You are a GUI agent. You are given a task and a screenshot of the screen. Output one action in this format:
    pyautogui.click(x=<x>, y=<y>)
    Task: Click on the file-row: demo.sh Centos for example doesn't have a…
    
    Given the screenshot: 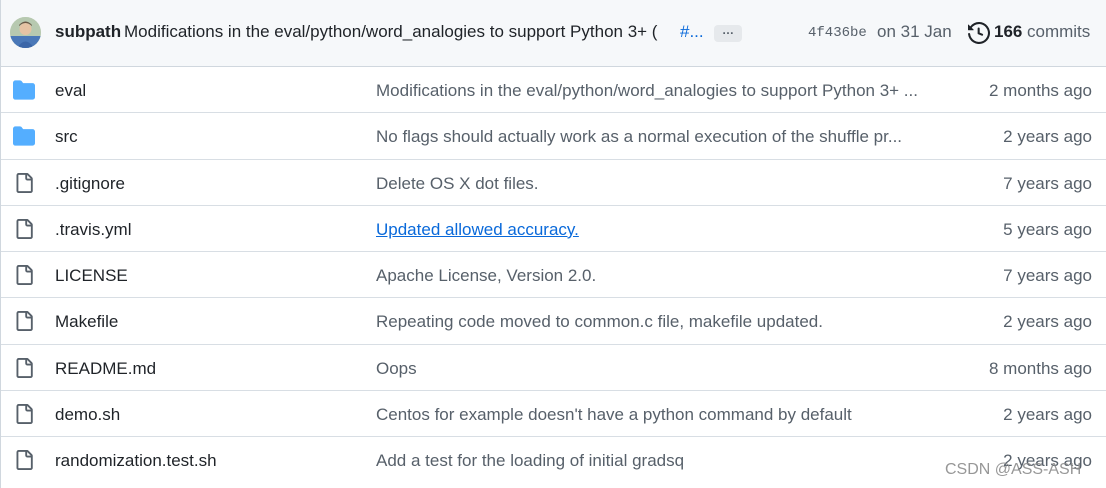 What is the action you would take?
    pyautogui.click(x=553, y=414)
    